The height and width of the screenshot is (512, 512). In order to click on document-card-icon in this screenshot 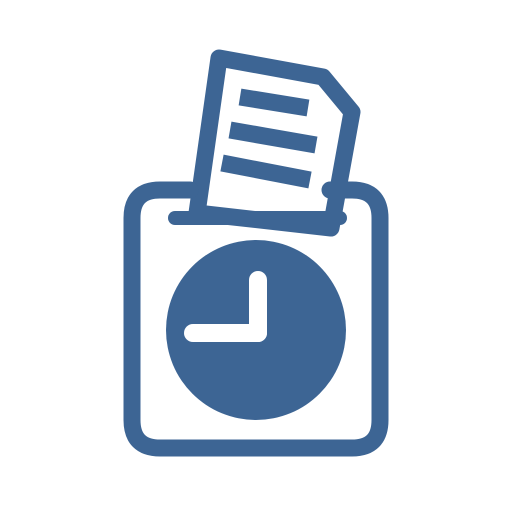, I will do `click(274, 143)`.